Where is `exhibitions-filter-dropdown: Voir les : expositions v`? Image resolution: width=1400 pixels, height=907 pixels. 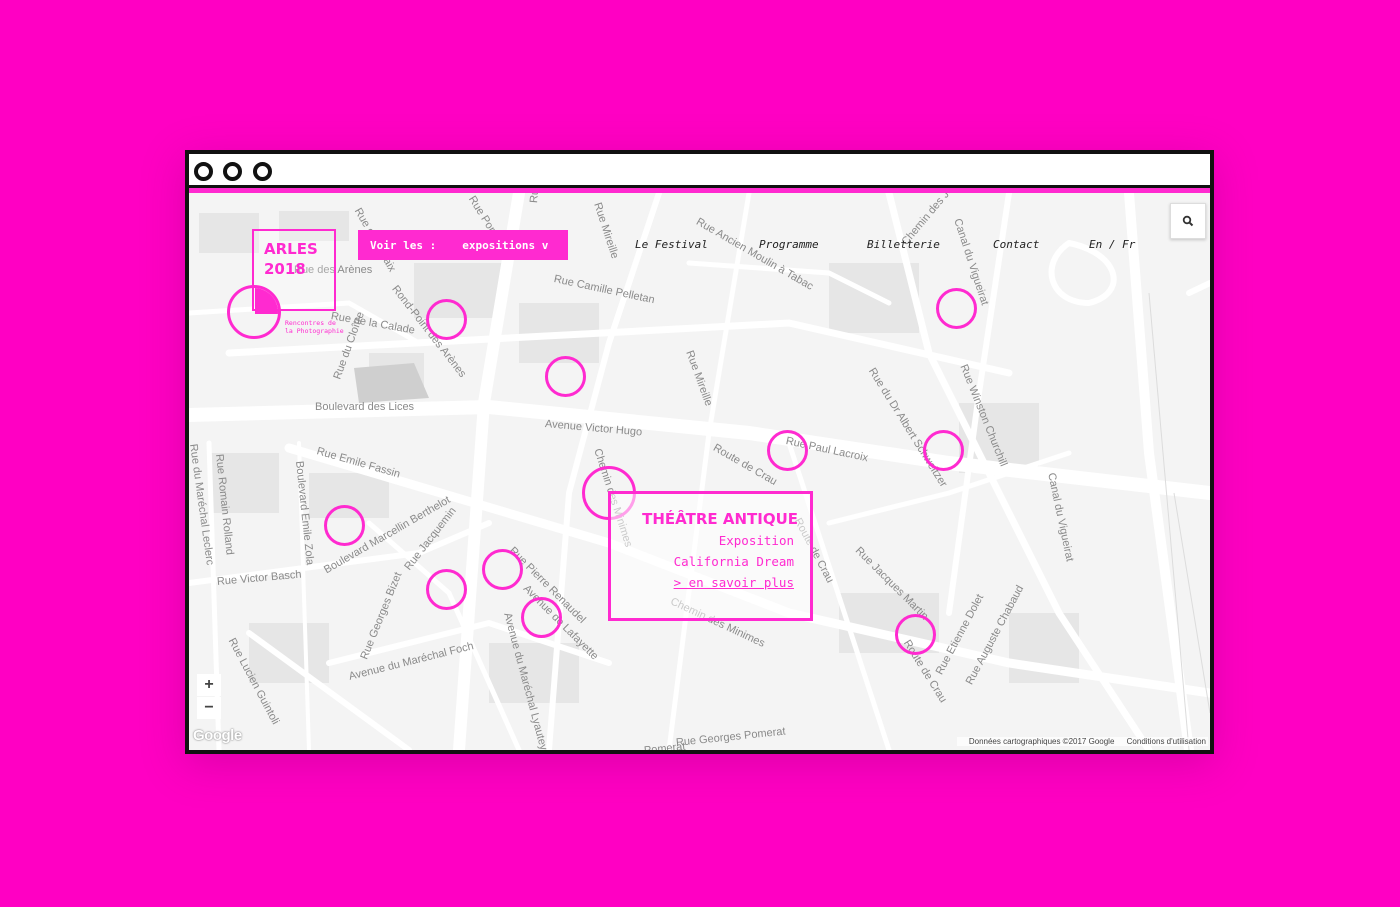 exhibitions-filter-dropdown: Voir les : expositions v is located at coordinates (463, 245).